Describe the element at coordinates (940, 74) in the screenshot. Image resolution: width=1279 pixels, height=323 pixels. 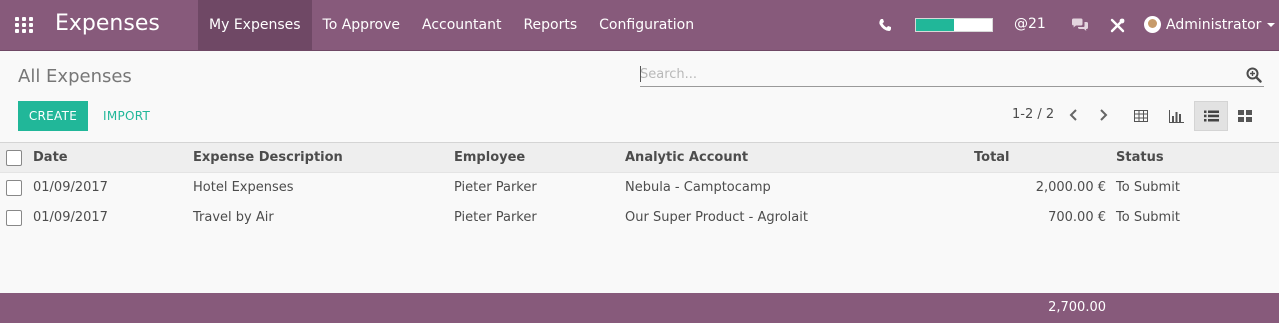
I see `search-input` at that location.